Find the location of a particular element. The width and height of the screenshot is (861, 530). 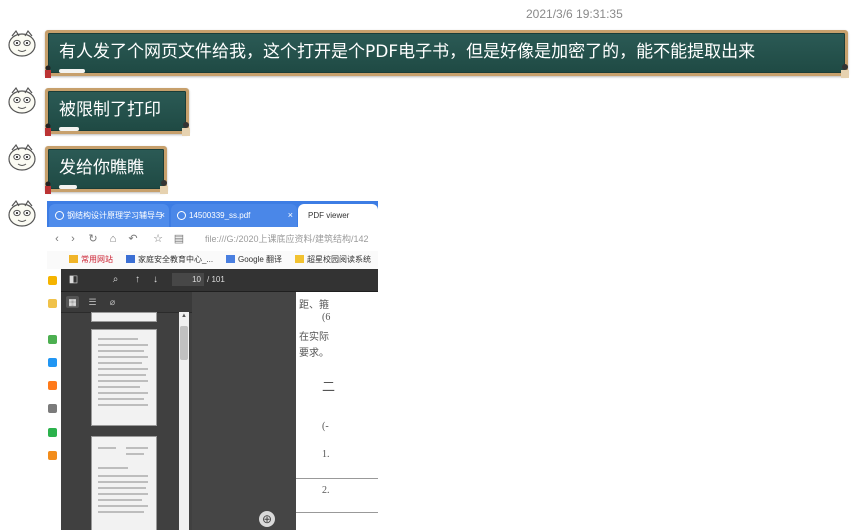

chat-bubble: 发给你瞧瞧 is located at coordinates (106, 171).